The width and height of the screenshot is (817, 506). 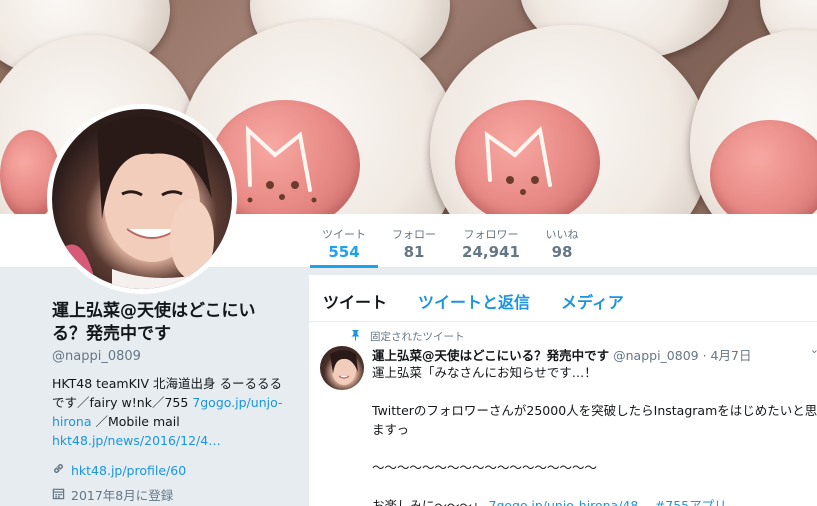 I want to click on tweet-line: 運上弘菜「みなさんにお知らせです…！, so click(x=484, y=372).